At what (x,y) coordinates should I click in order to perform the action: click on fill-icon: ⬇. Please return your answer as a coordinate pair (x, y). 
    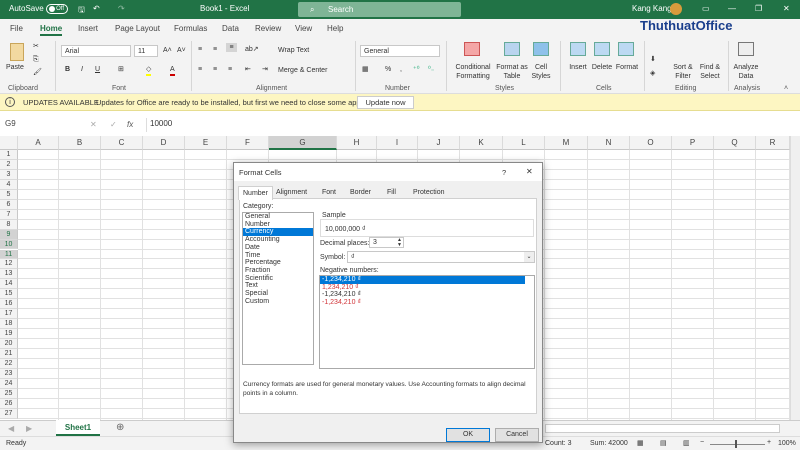
    Looking at the image, I should click on (653, 59).